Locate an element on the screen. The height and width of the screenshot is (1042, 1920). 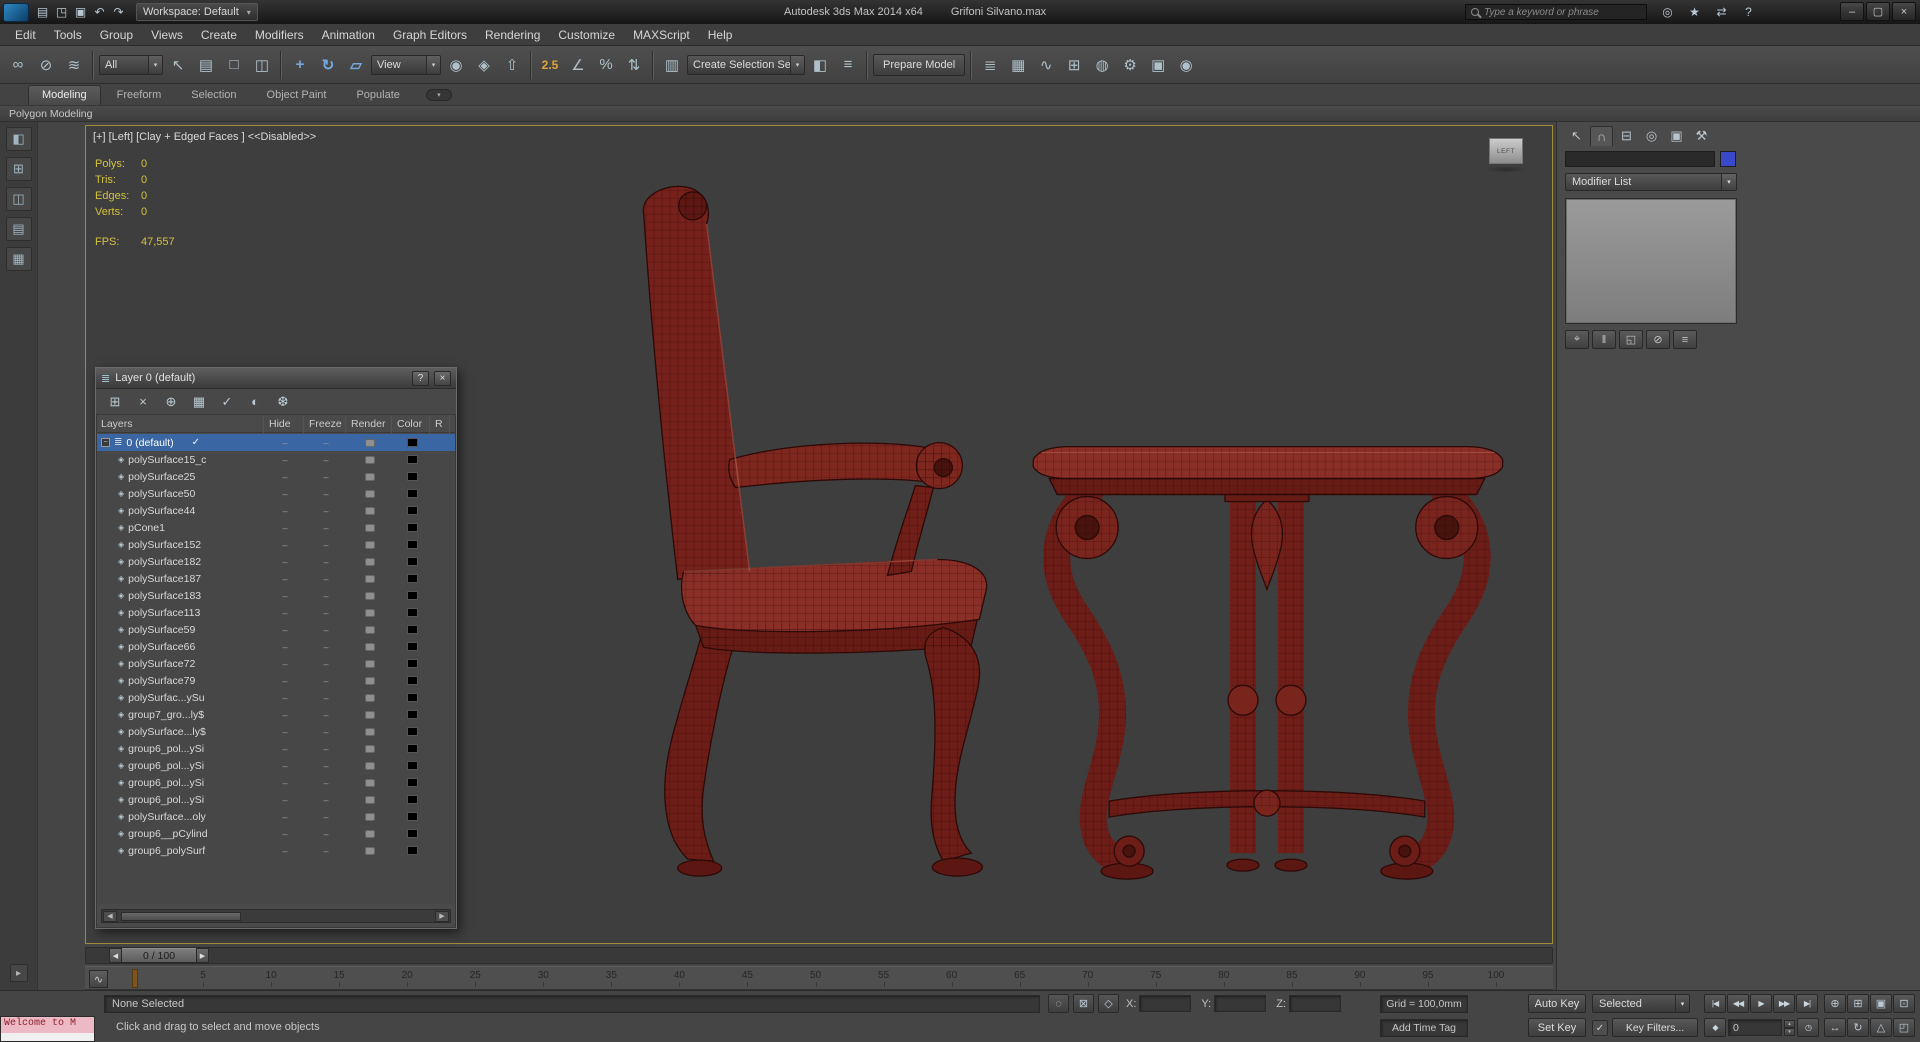
layer-row: ◈ group7_gro...ly$ – – is located at coordinates (276, 714).